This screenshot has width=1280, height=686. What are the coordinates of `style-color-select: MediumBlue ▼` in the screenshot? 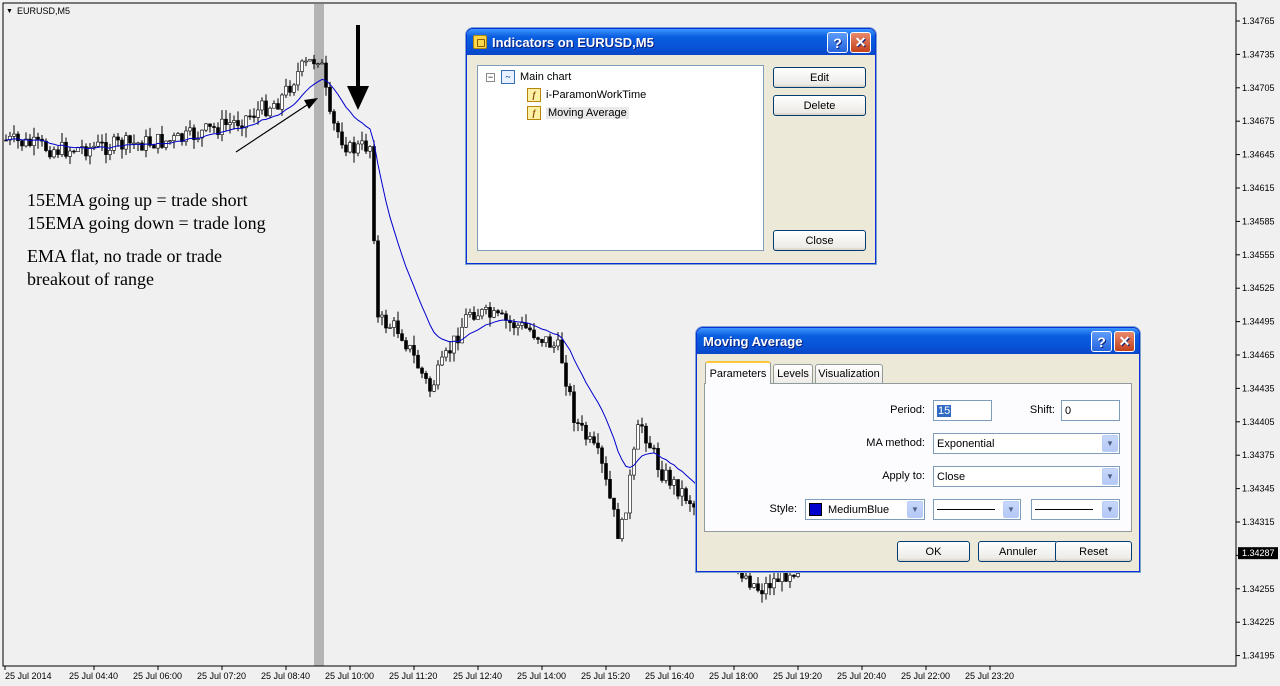 It's located at (865, 509).